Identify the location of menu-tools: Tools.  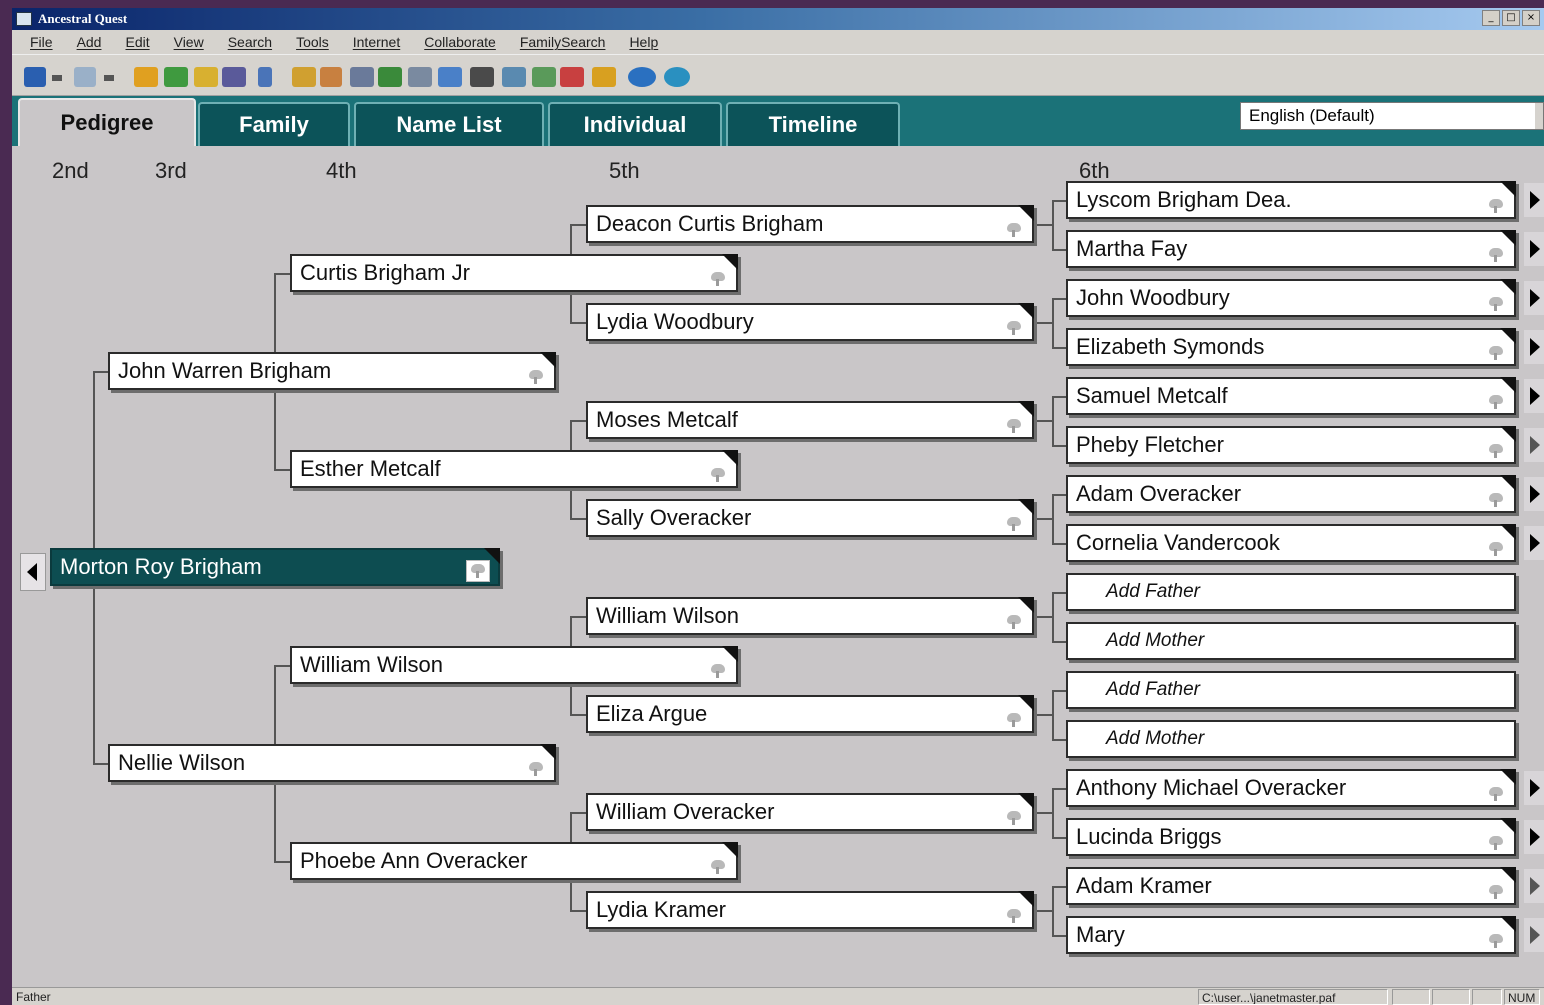
(312, 42).